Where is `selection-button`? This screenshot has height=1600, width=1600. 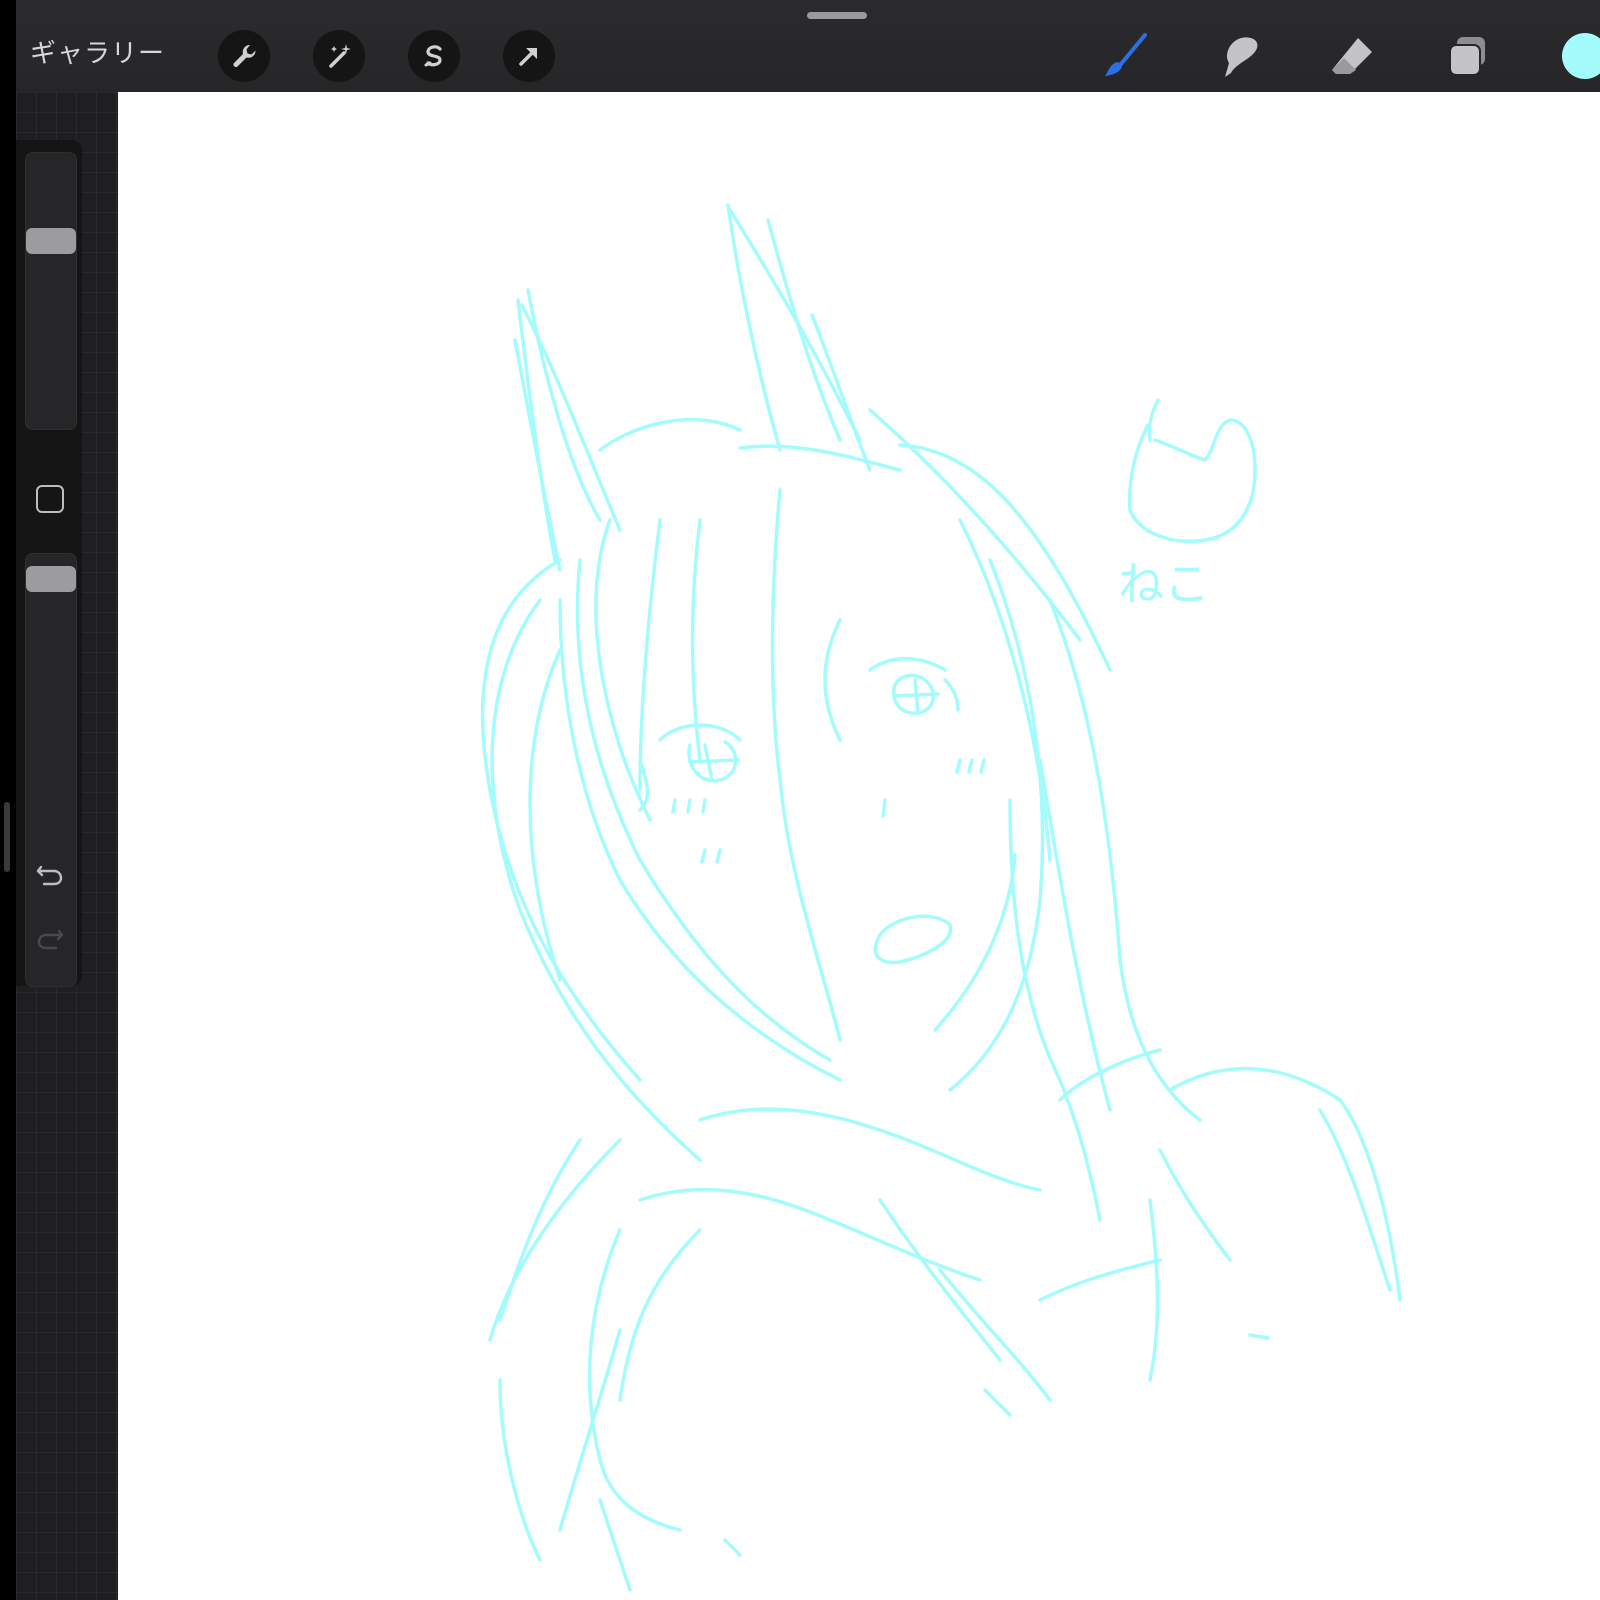
selection-button is located at coordinates (434, 56).